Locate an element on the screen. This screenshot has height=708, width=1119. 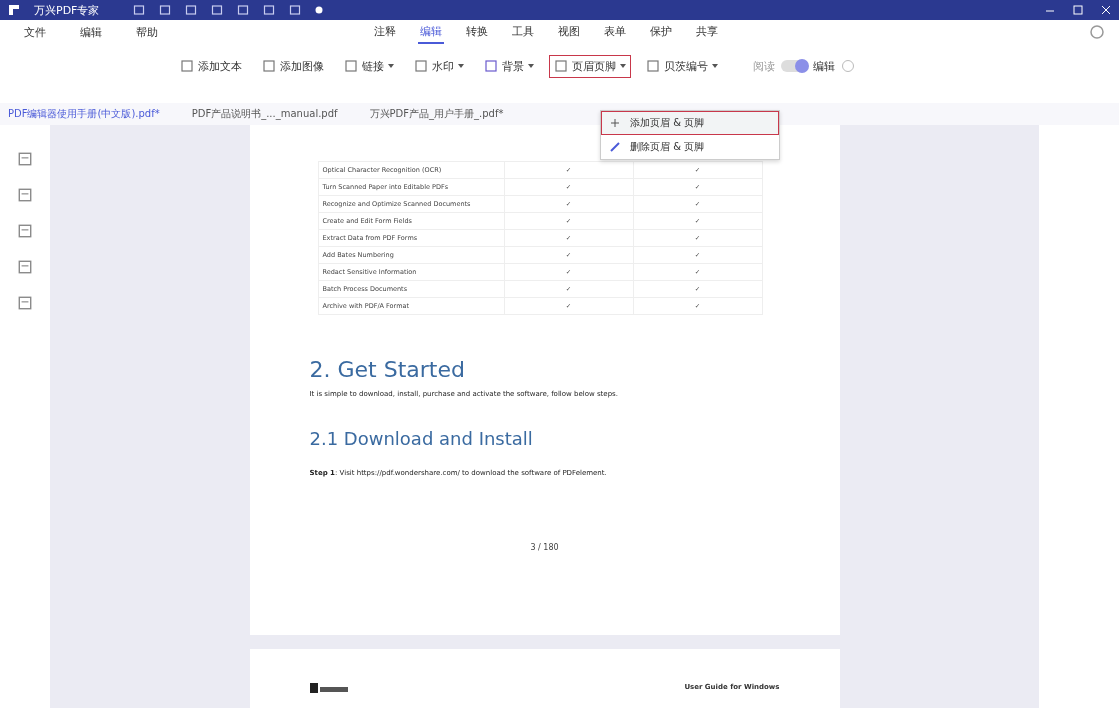
ribbon-tab: 编辑 is located at coordinates (431, 32).